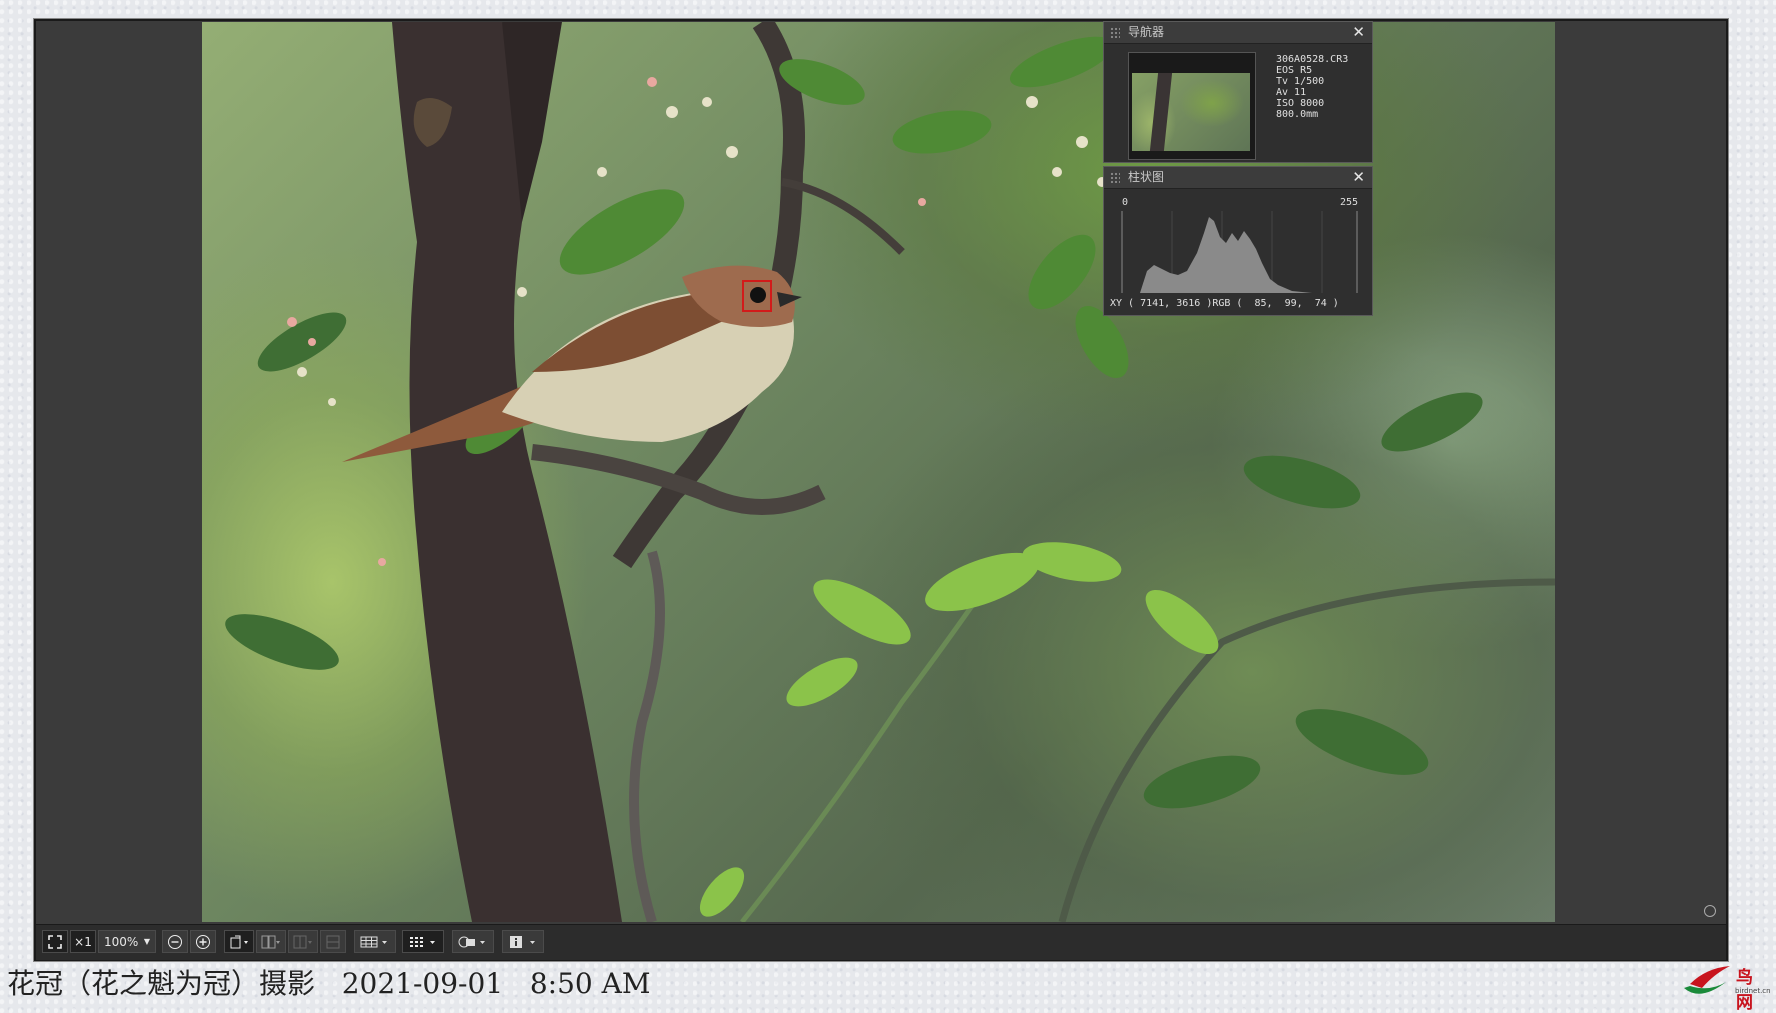  I want to click on birdnet-logo-icon, so click(1707, 980).